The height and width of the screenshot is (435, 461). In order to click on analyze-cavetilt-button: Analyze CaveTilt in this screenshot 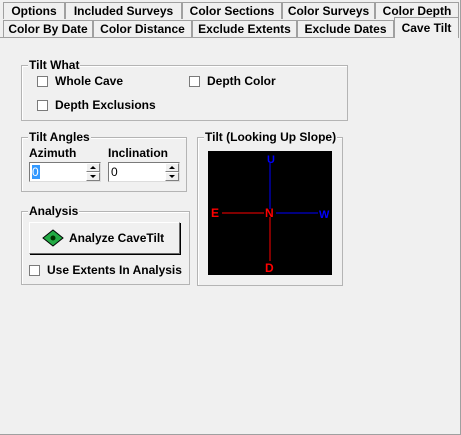, I will do `click(104, 238)`.